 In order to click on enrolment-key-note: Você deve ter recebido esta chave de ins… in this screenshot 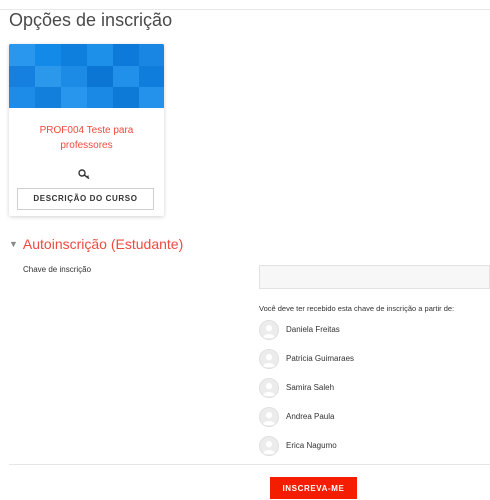, I will do `click(357, 308)`.